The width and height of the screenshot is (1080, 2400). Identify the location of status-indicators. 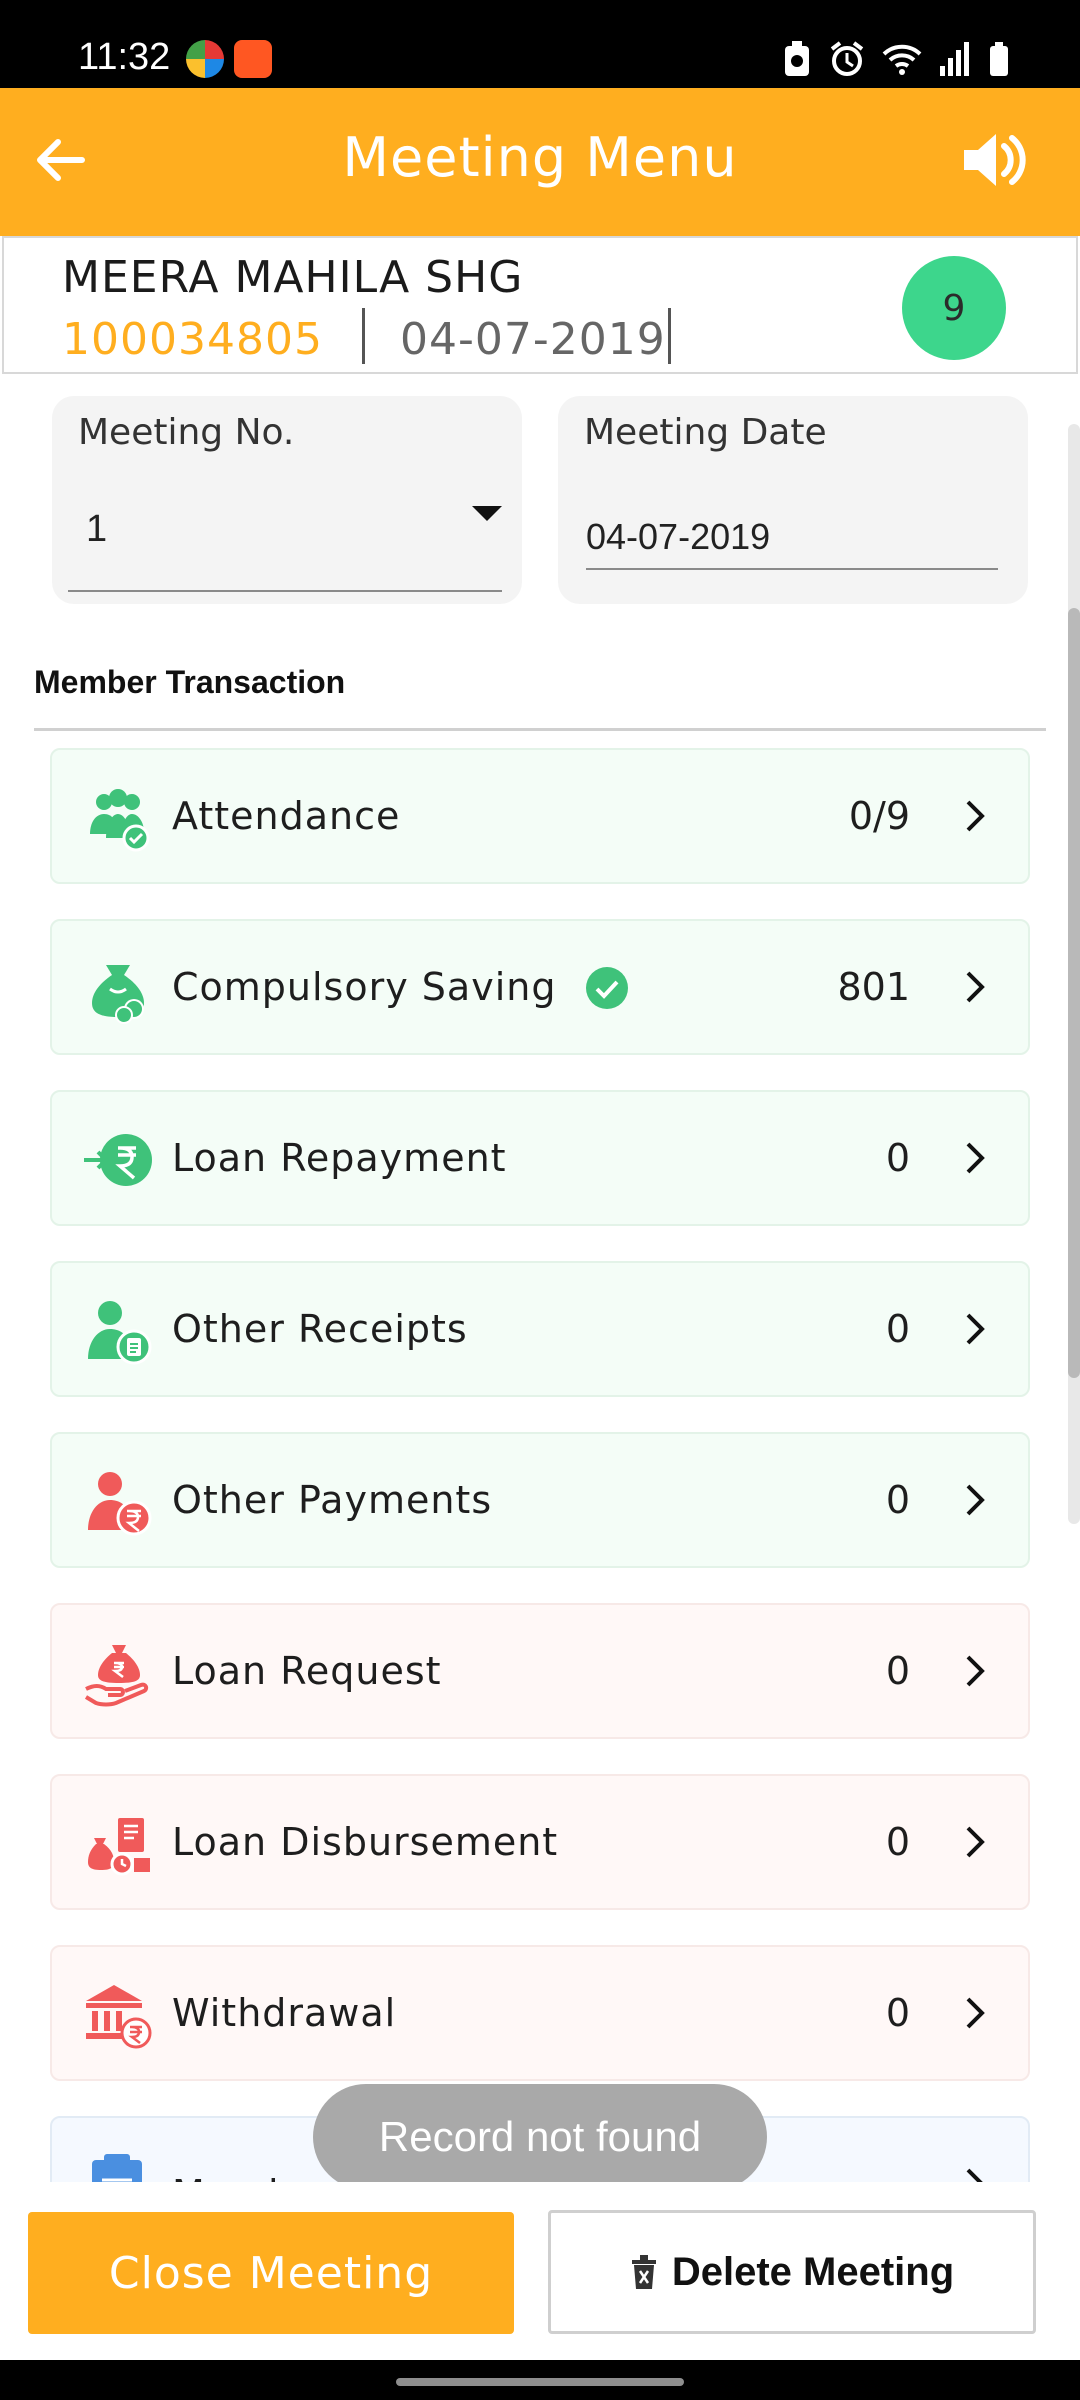
(896, 59).